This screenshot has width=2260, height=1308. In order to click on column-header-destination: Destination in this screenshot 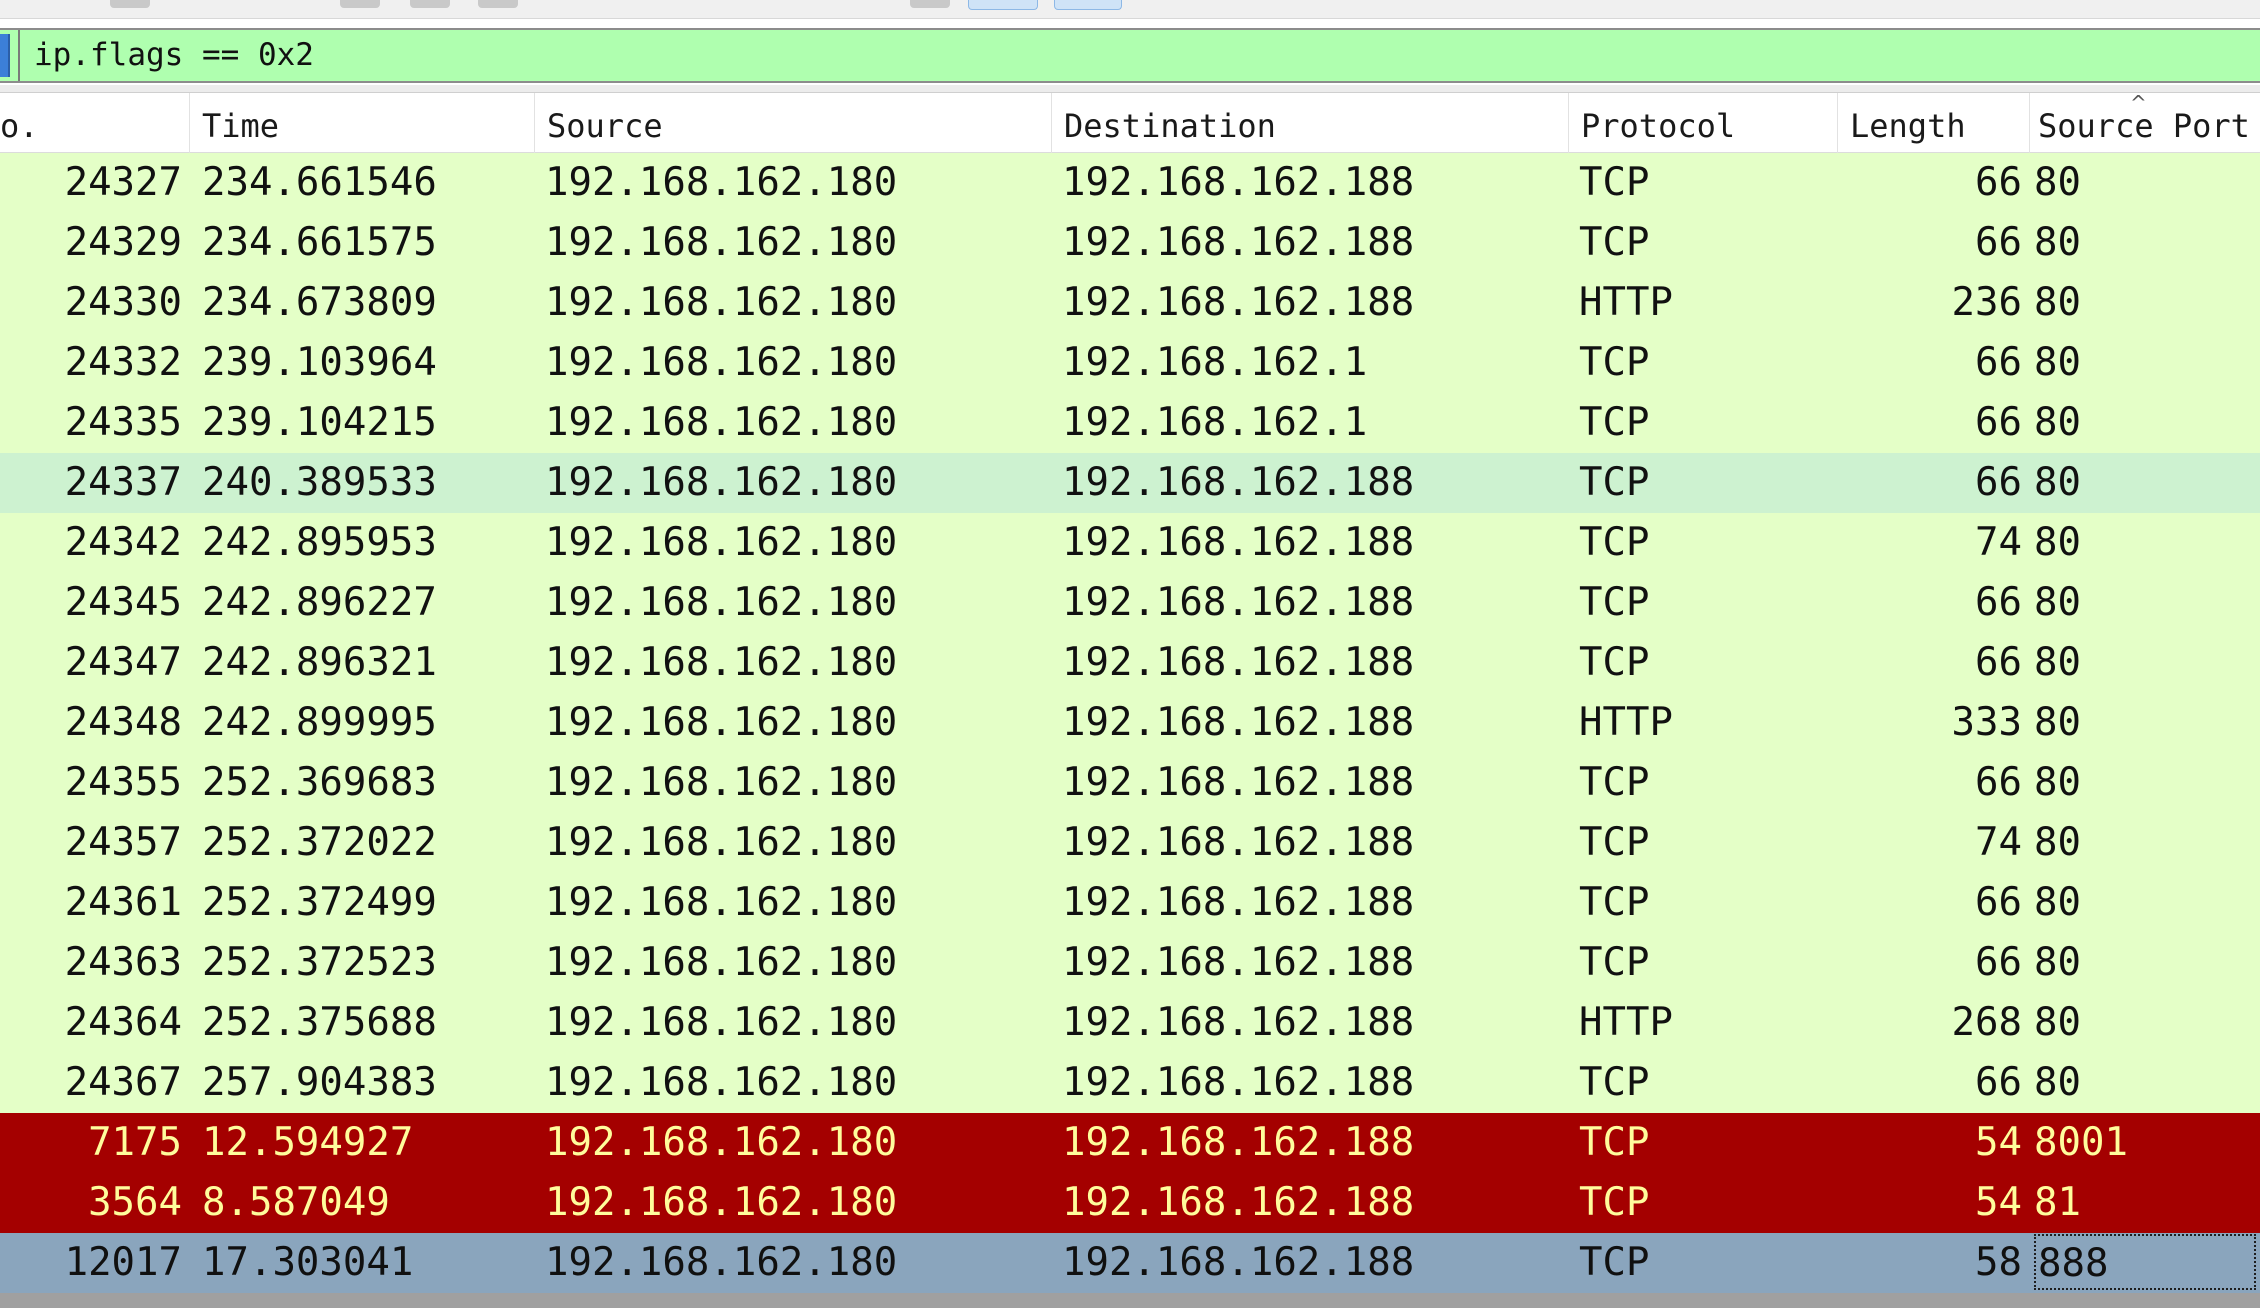, I will do `click(1310, 123)`.